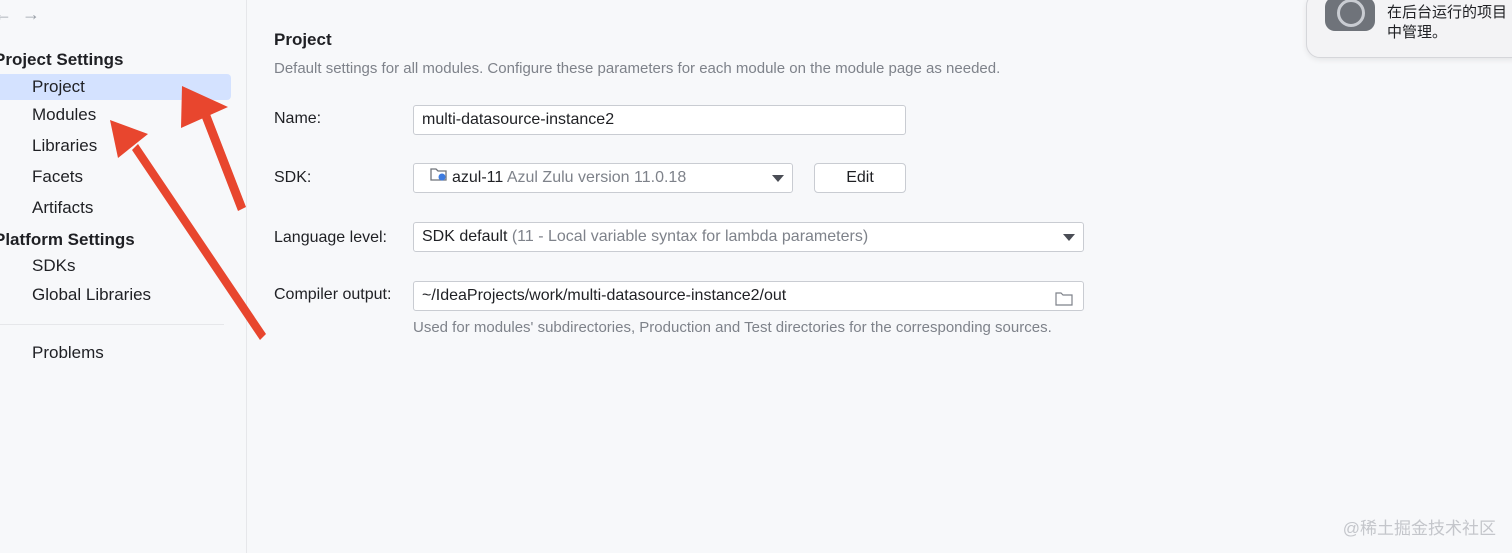 The width and height of the screenshot is (1512, 553). I want to click on name-label: Name:, so click(298, 118).